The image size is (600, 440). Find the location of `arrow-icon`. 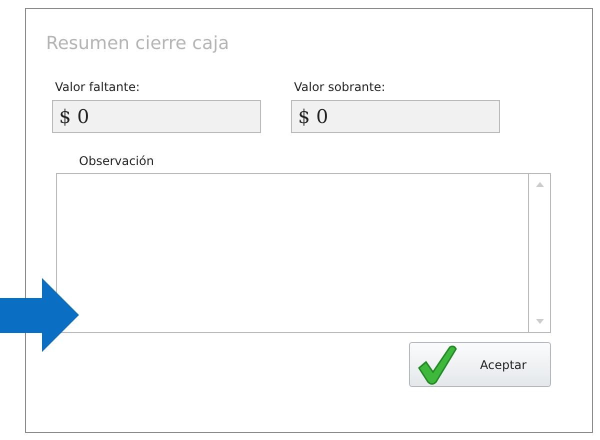

arrow-icon is located at coordinates (40, 316).